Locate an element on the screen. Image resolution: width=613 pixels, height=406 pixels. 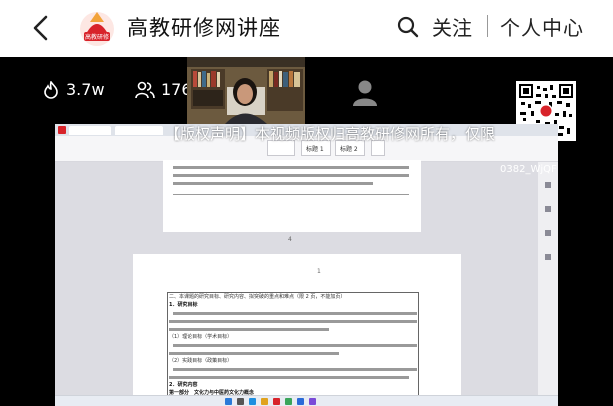
right-toolbar is located at coordinates (548, 278).